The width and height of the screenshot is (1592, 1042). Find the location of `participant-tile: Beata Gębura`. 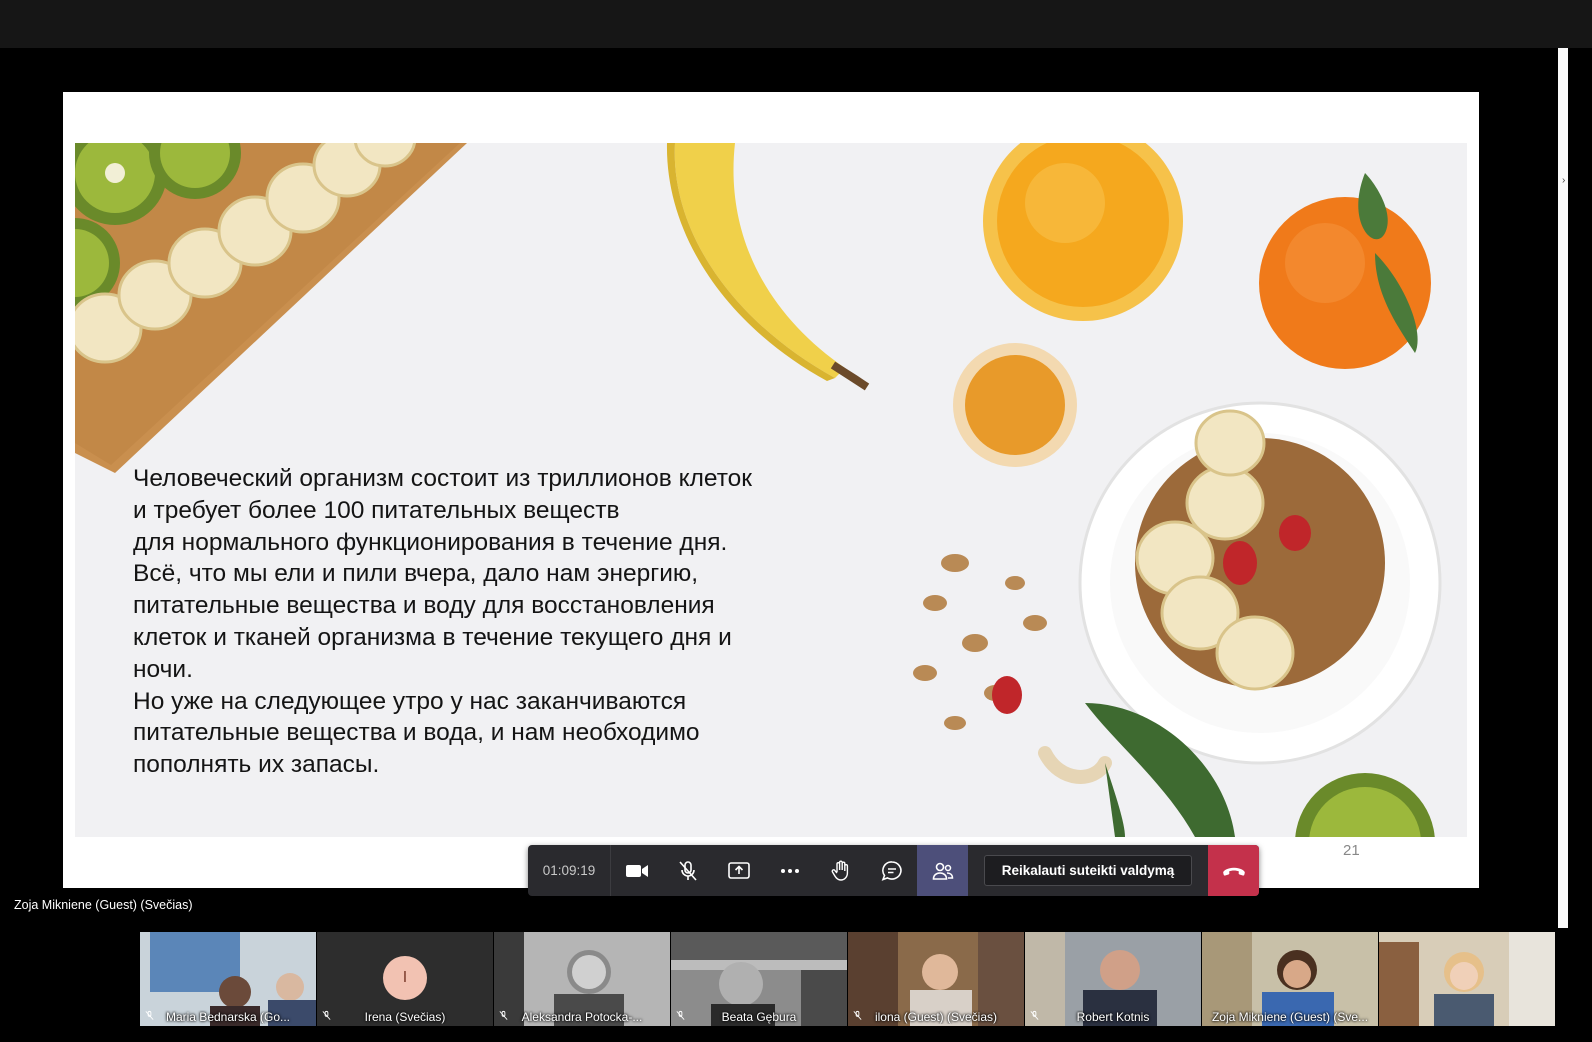

participant-tile: Beata Gębura is located at coordinates (759, 979).